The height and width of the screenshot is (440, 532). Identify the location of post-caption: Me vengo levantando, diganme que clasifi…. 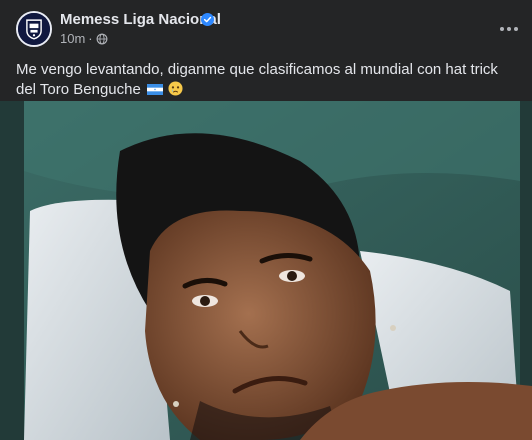
(266, 80).